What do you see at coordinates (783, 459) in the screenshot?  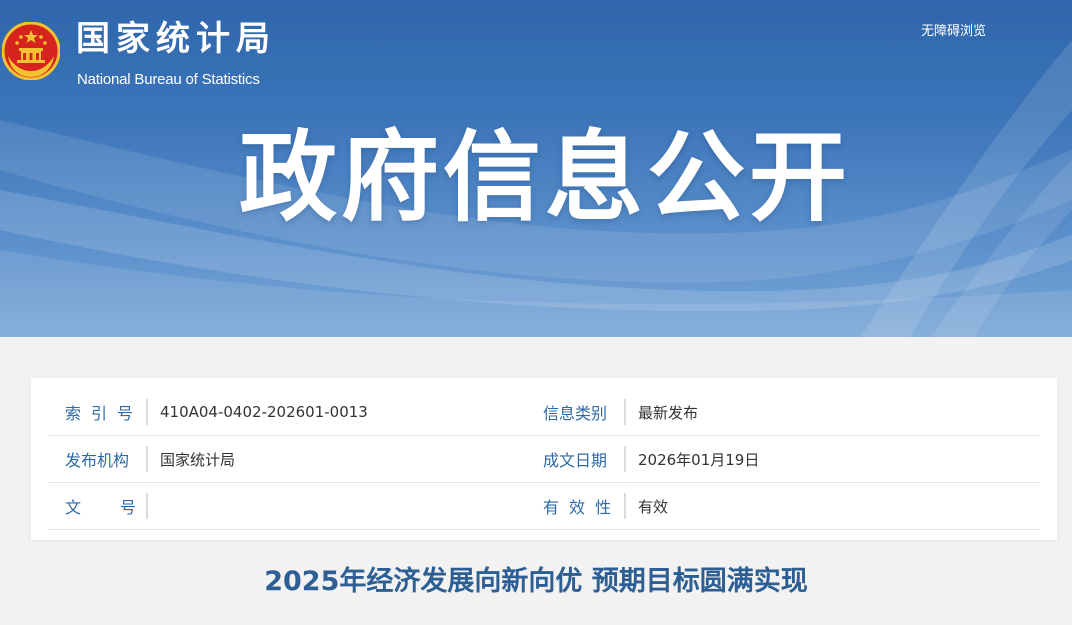 I see `meta-row-date: 成文日期 2026年01月19日` at bounding box center [783, 459].